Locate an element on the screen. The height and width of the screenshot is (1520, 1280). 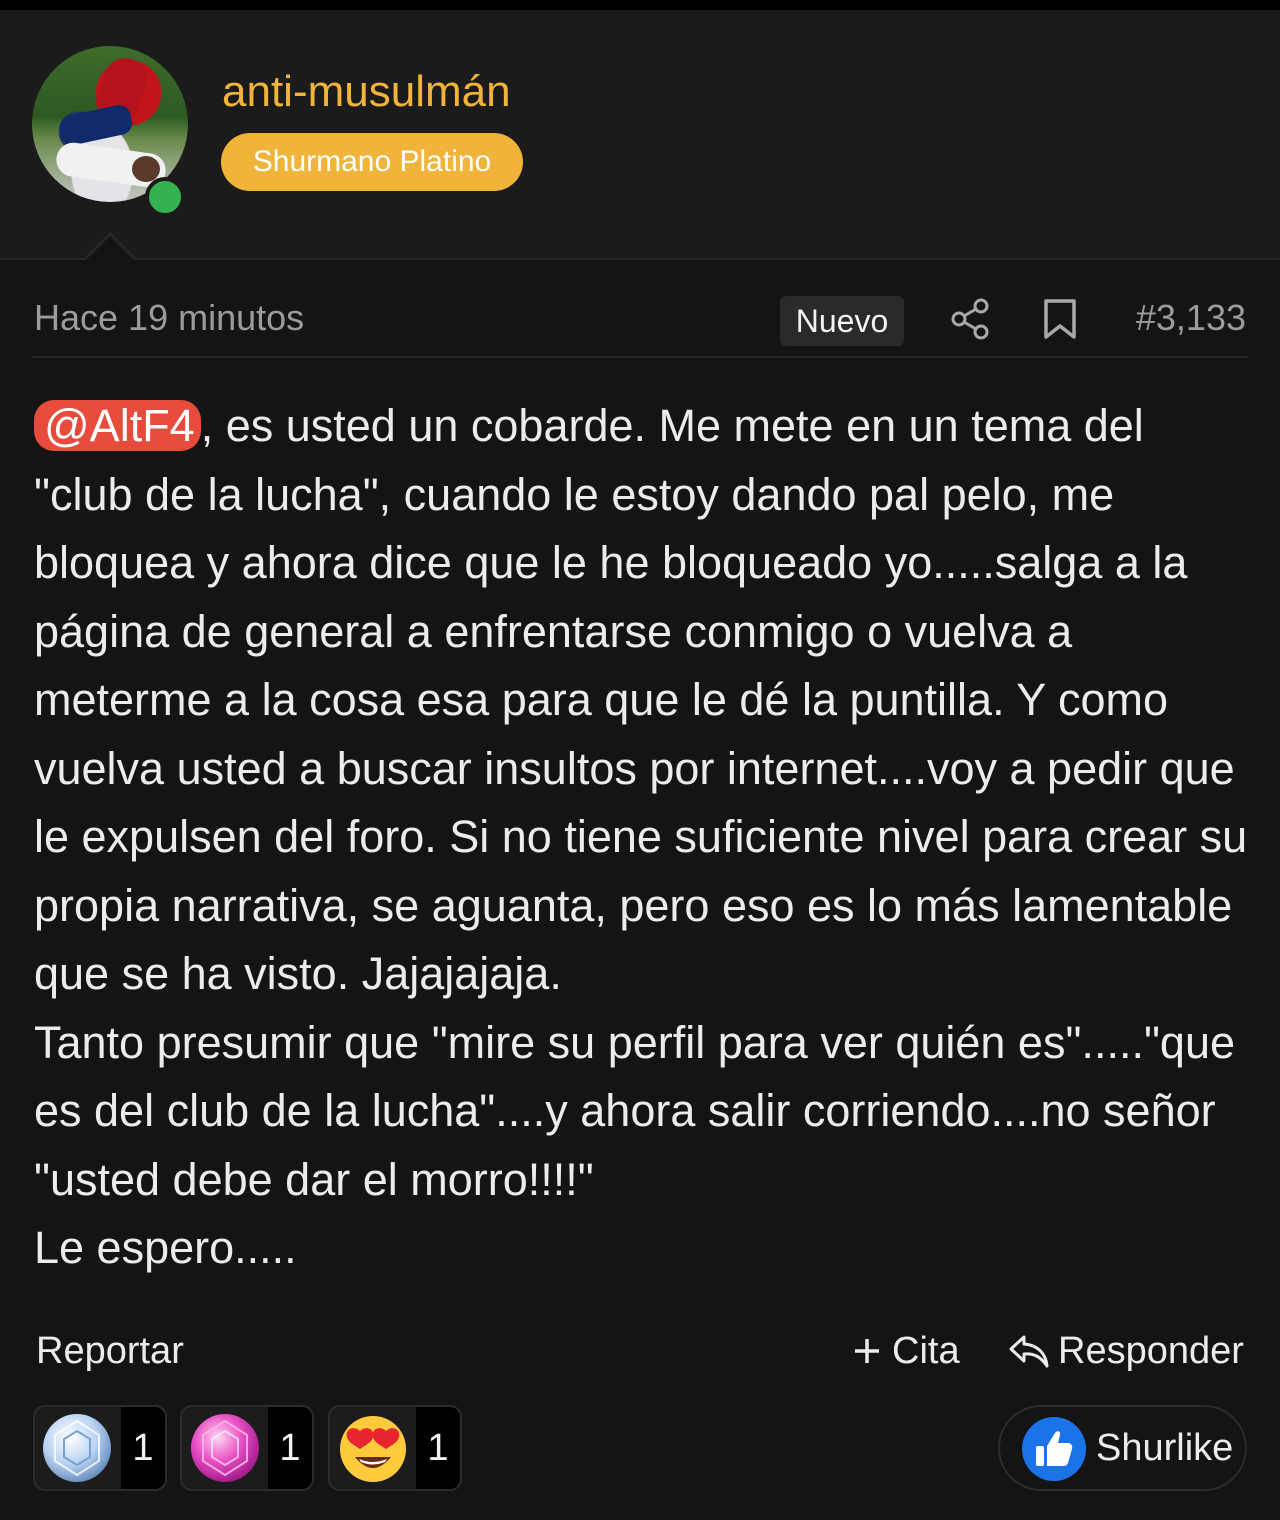
header-pointer-inner is located at coordinates (110, 248).